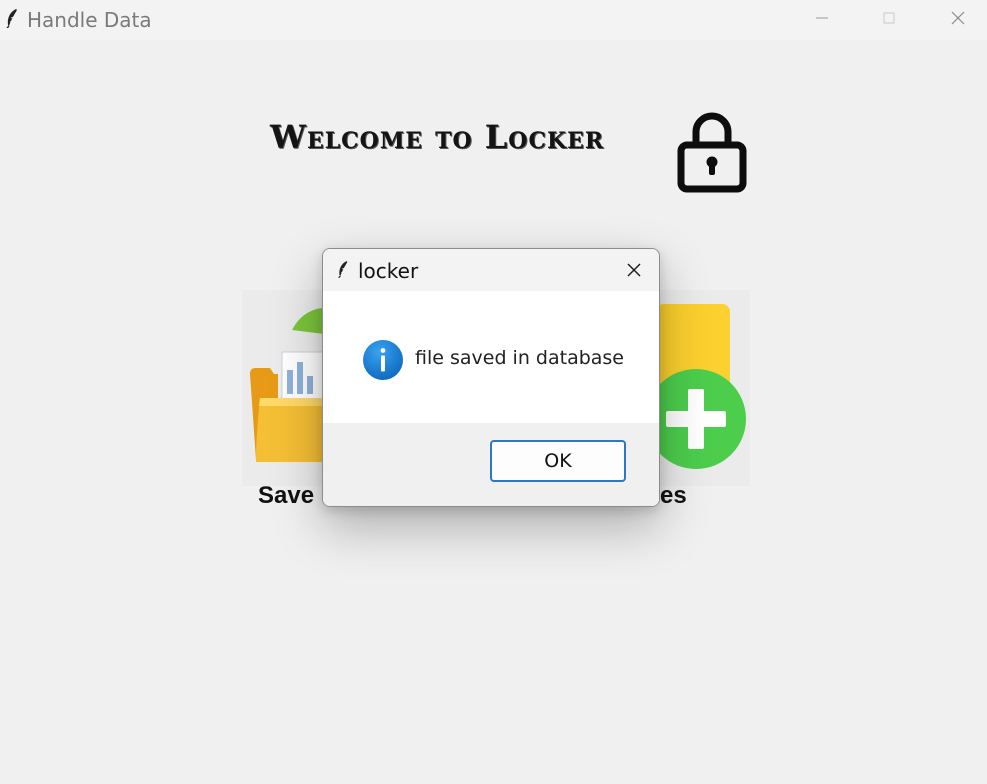 This screenshot has height=784, width=987. I want to click on minimize-icon, so click(822, 18).